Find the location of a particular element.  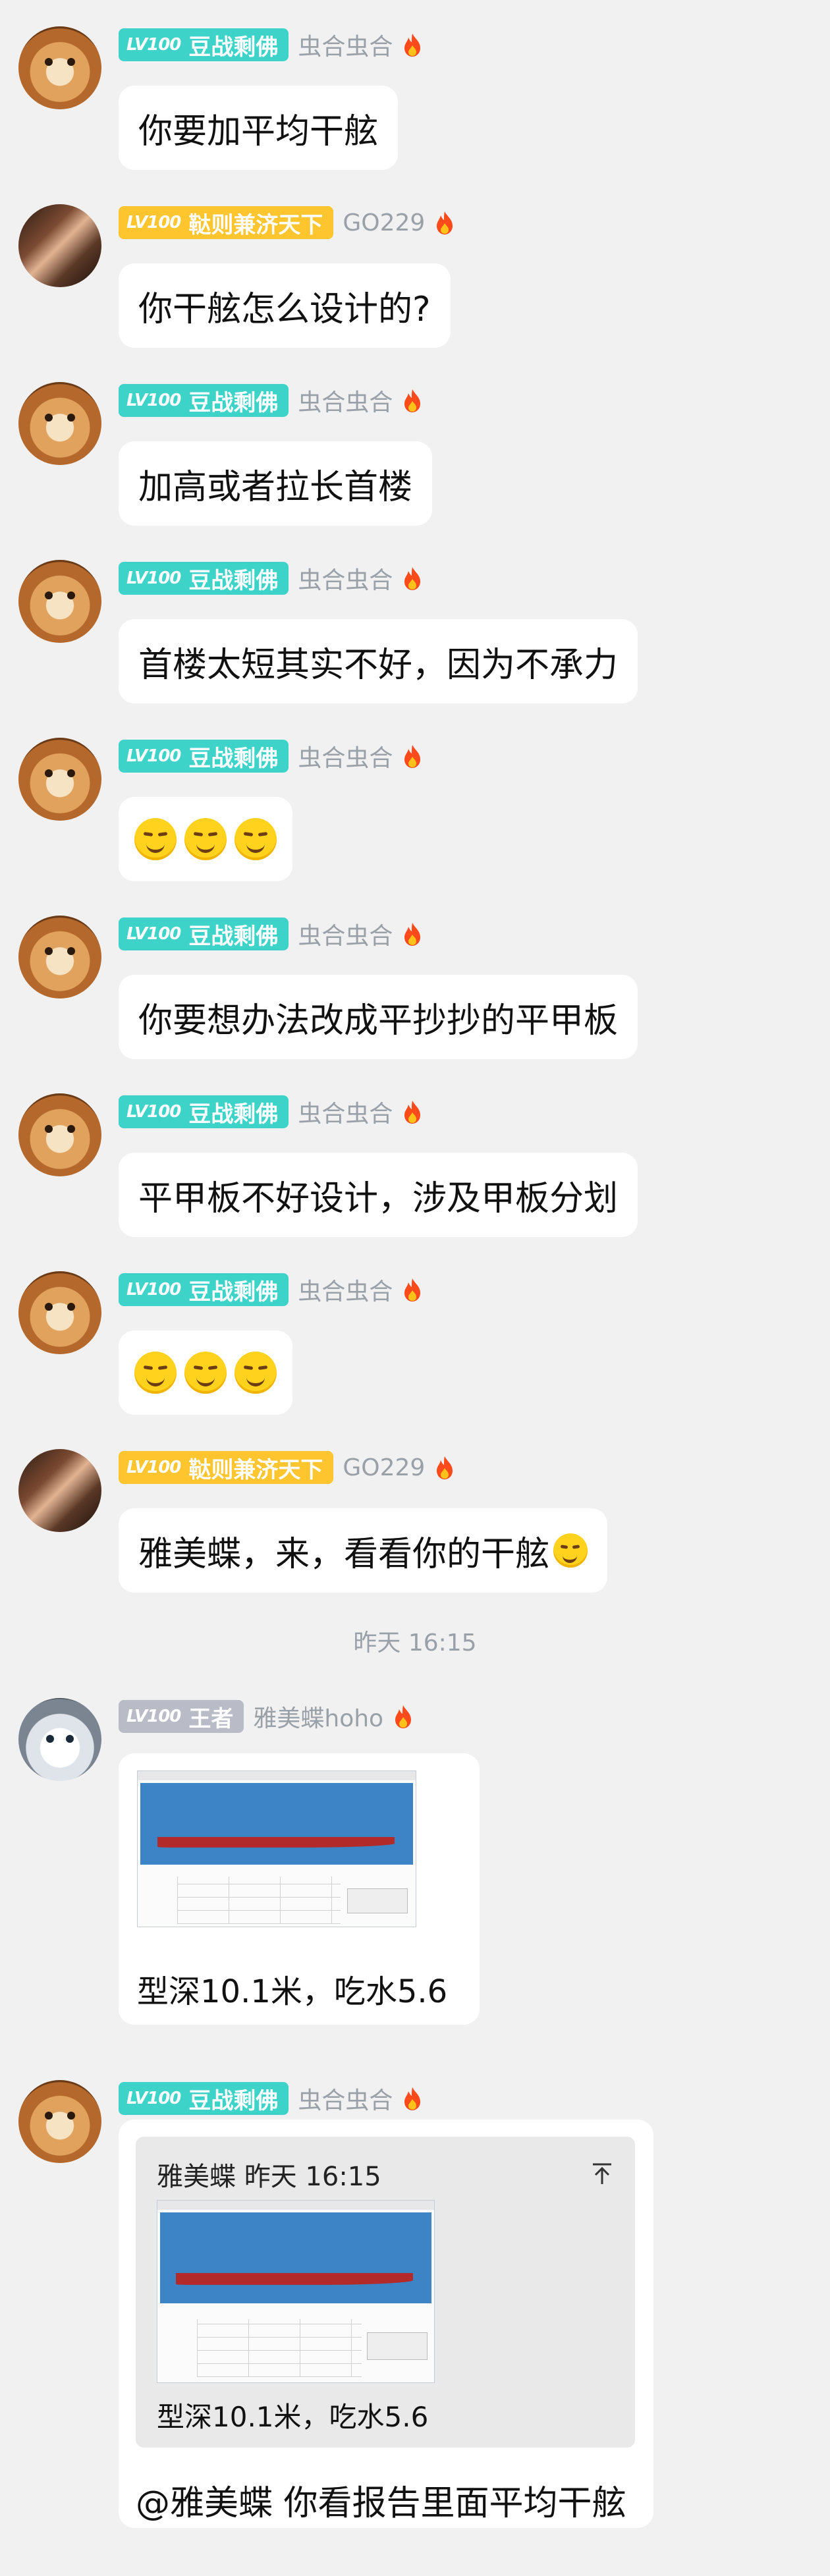

quoted-message: 雅美蝶 昨天 16:15 型深10.1米，吃水5.6 is located at coordinates (385, 2292).